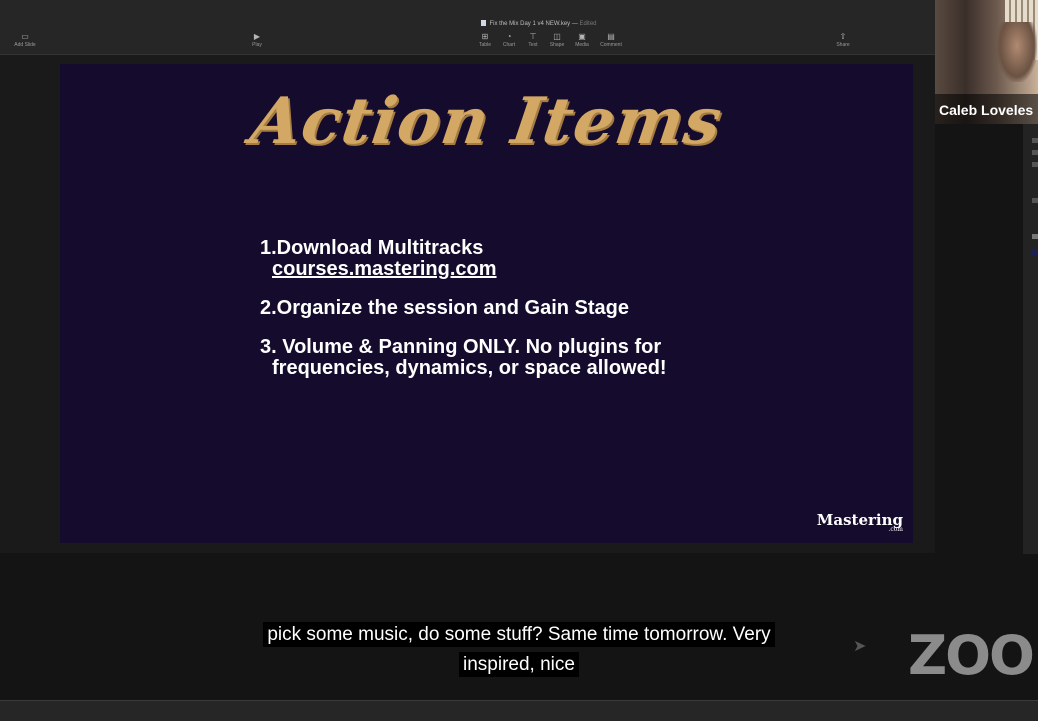 This screenshot has width=1038, height=721. What do you see at coordinates (843, 36) in the screenshot?
I see `share-icon: ⇧` at bounding box center [843, 36].